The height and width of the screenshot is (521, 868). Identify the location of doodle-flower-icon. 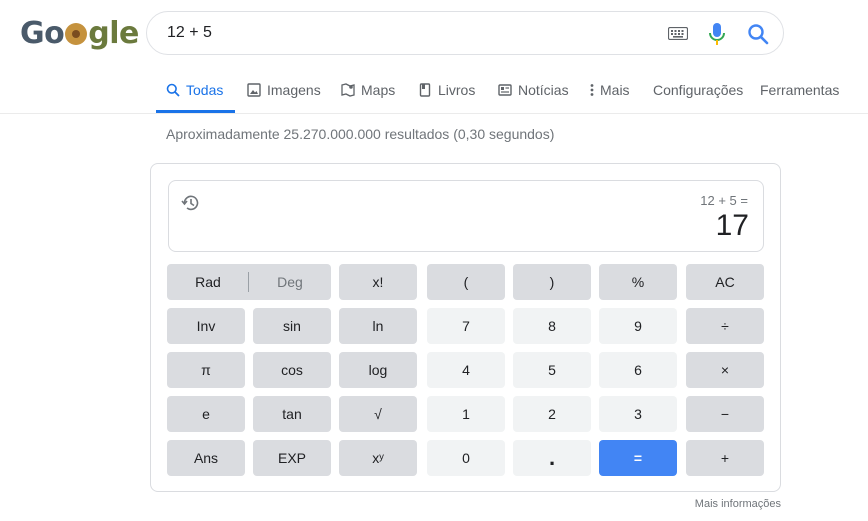
(76, 34).